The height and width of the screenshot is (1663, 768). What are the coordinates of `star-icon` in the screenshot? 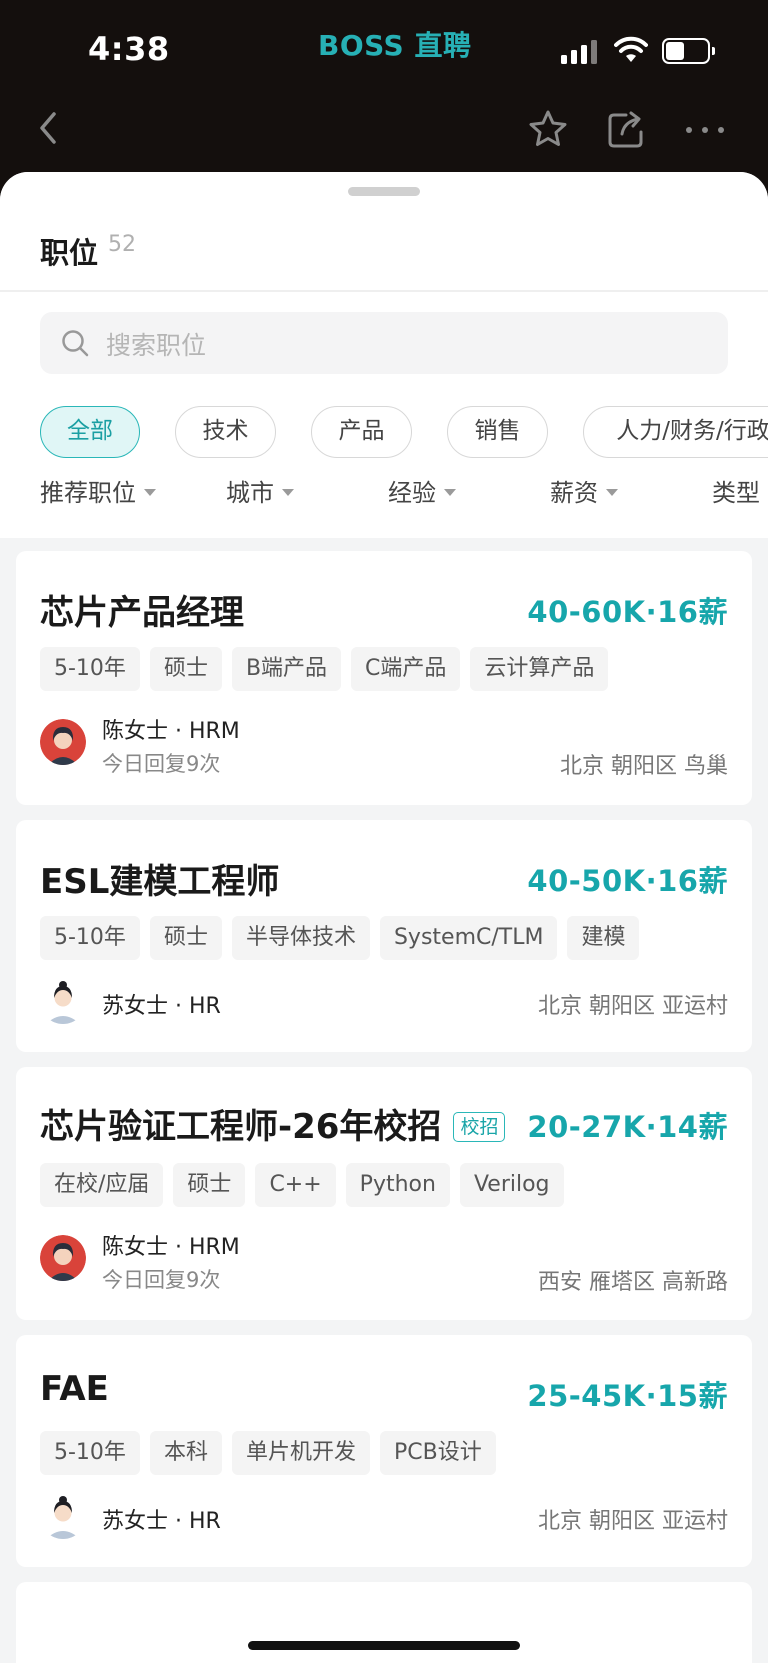 It's located at (548, 129).